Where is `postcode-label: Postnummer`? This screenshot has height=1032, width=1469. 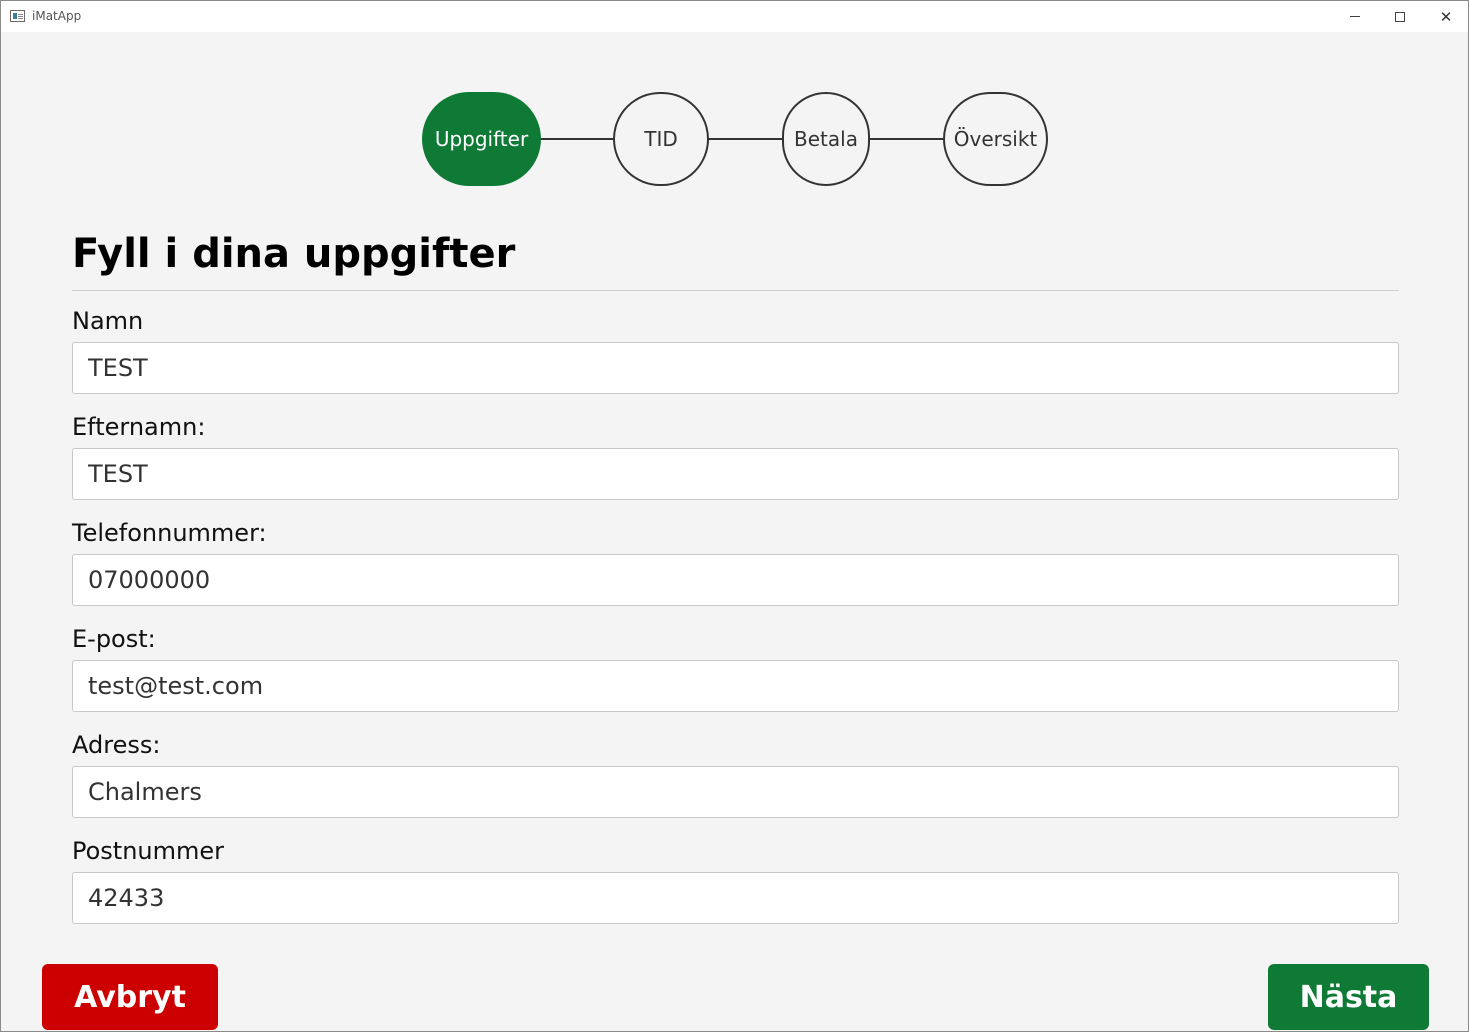 postcode-label: Postnummer is located at coordinates (148, 851).